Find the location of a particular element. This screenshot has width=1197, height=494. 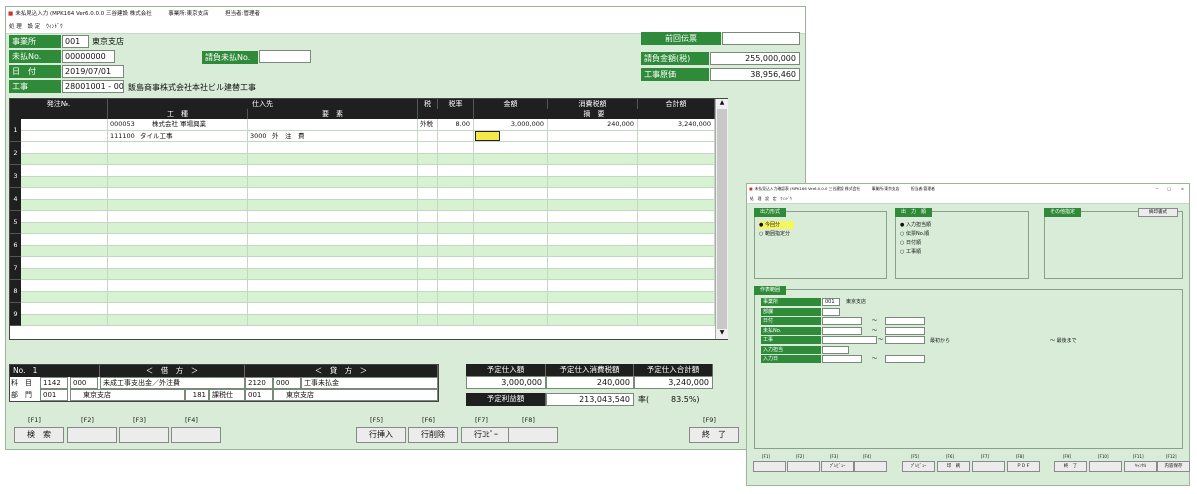

range-staff-field is located at coordinates (835, 349).